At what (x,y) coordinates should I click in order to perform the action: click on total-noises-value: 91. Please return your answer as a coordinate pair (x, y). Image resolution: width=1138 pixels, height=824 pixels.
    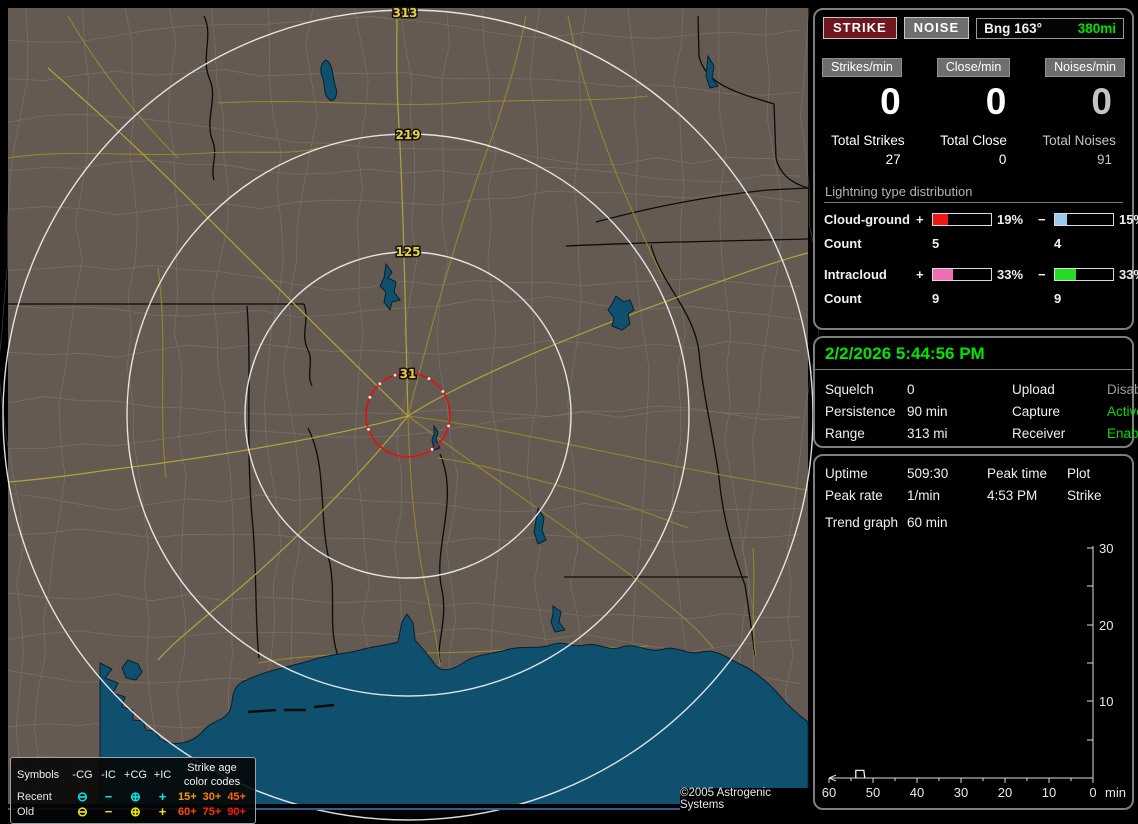
    Looking at the image, I should click on (1104, 159).